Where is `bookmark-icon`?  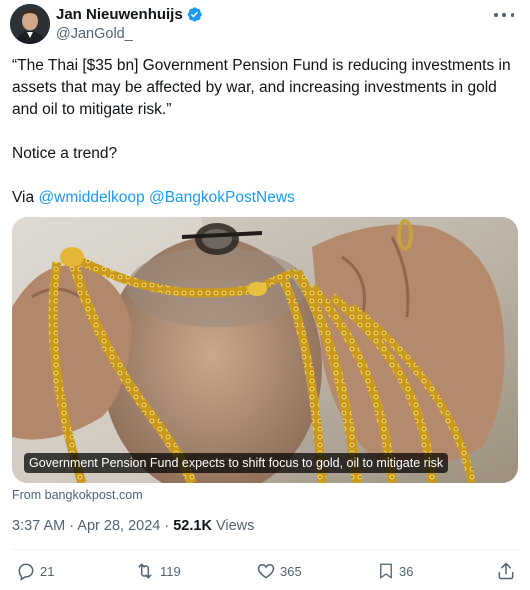
bookmark-icon is located at coordinates (386, 571).